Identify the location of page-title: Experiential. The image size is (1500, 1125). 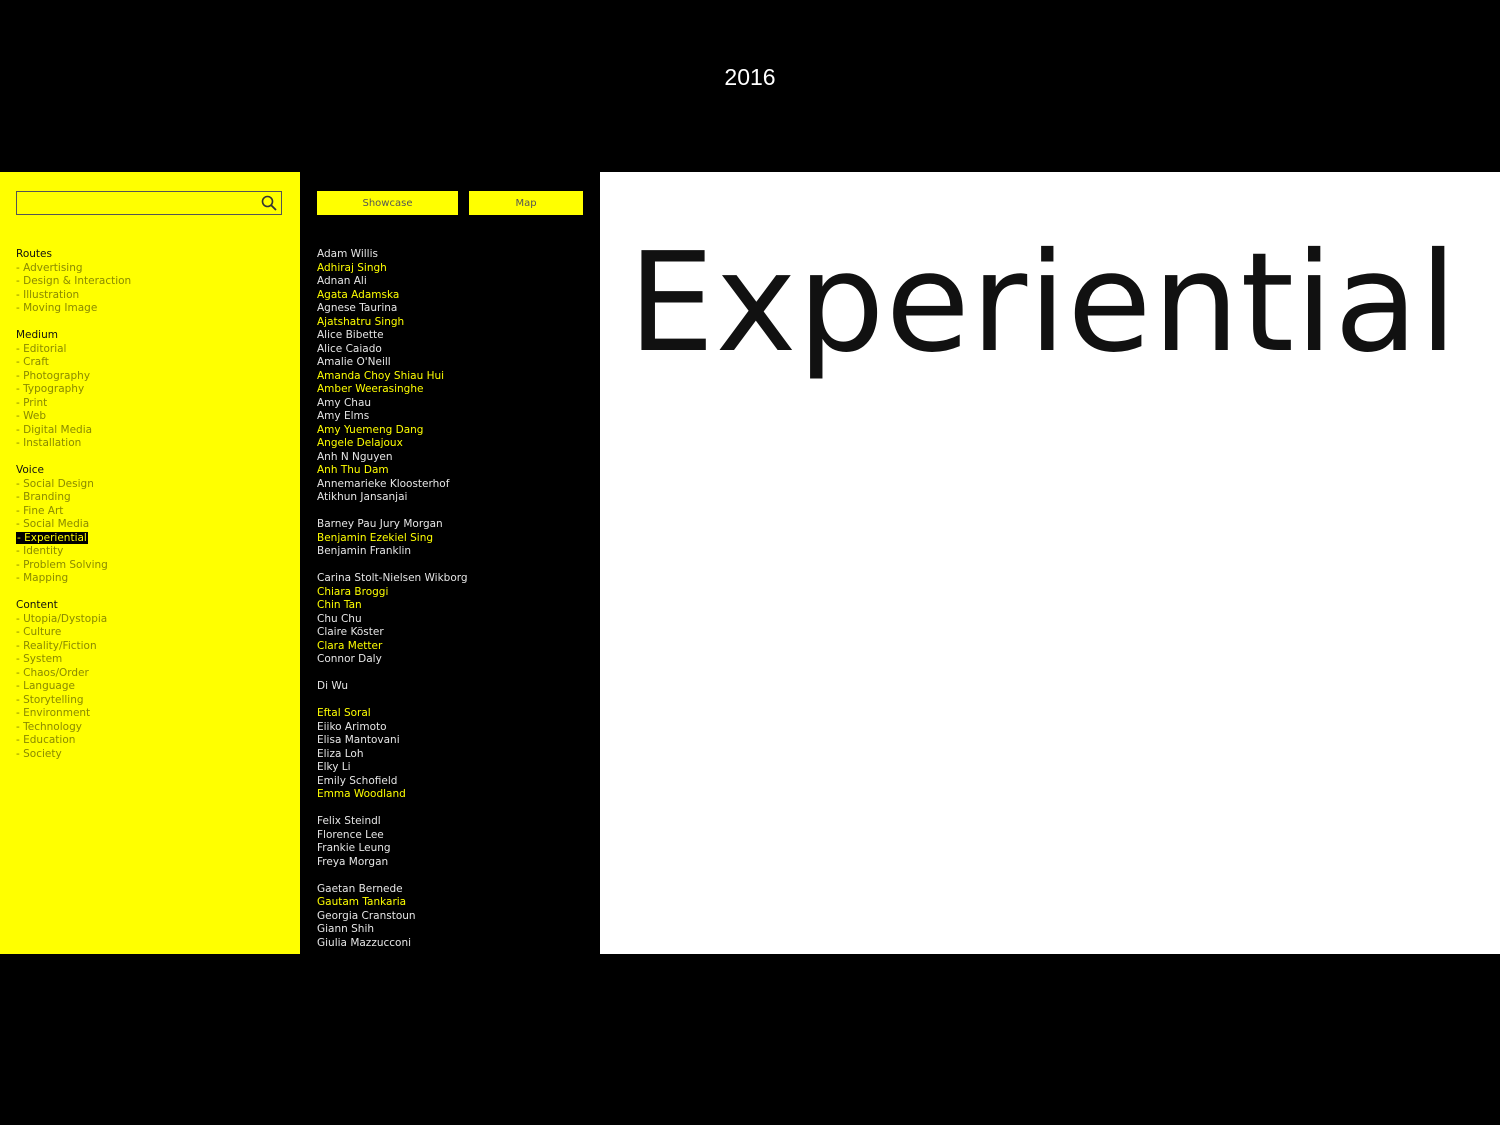
(1043, 303).